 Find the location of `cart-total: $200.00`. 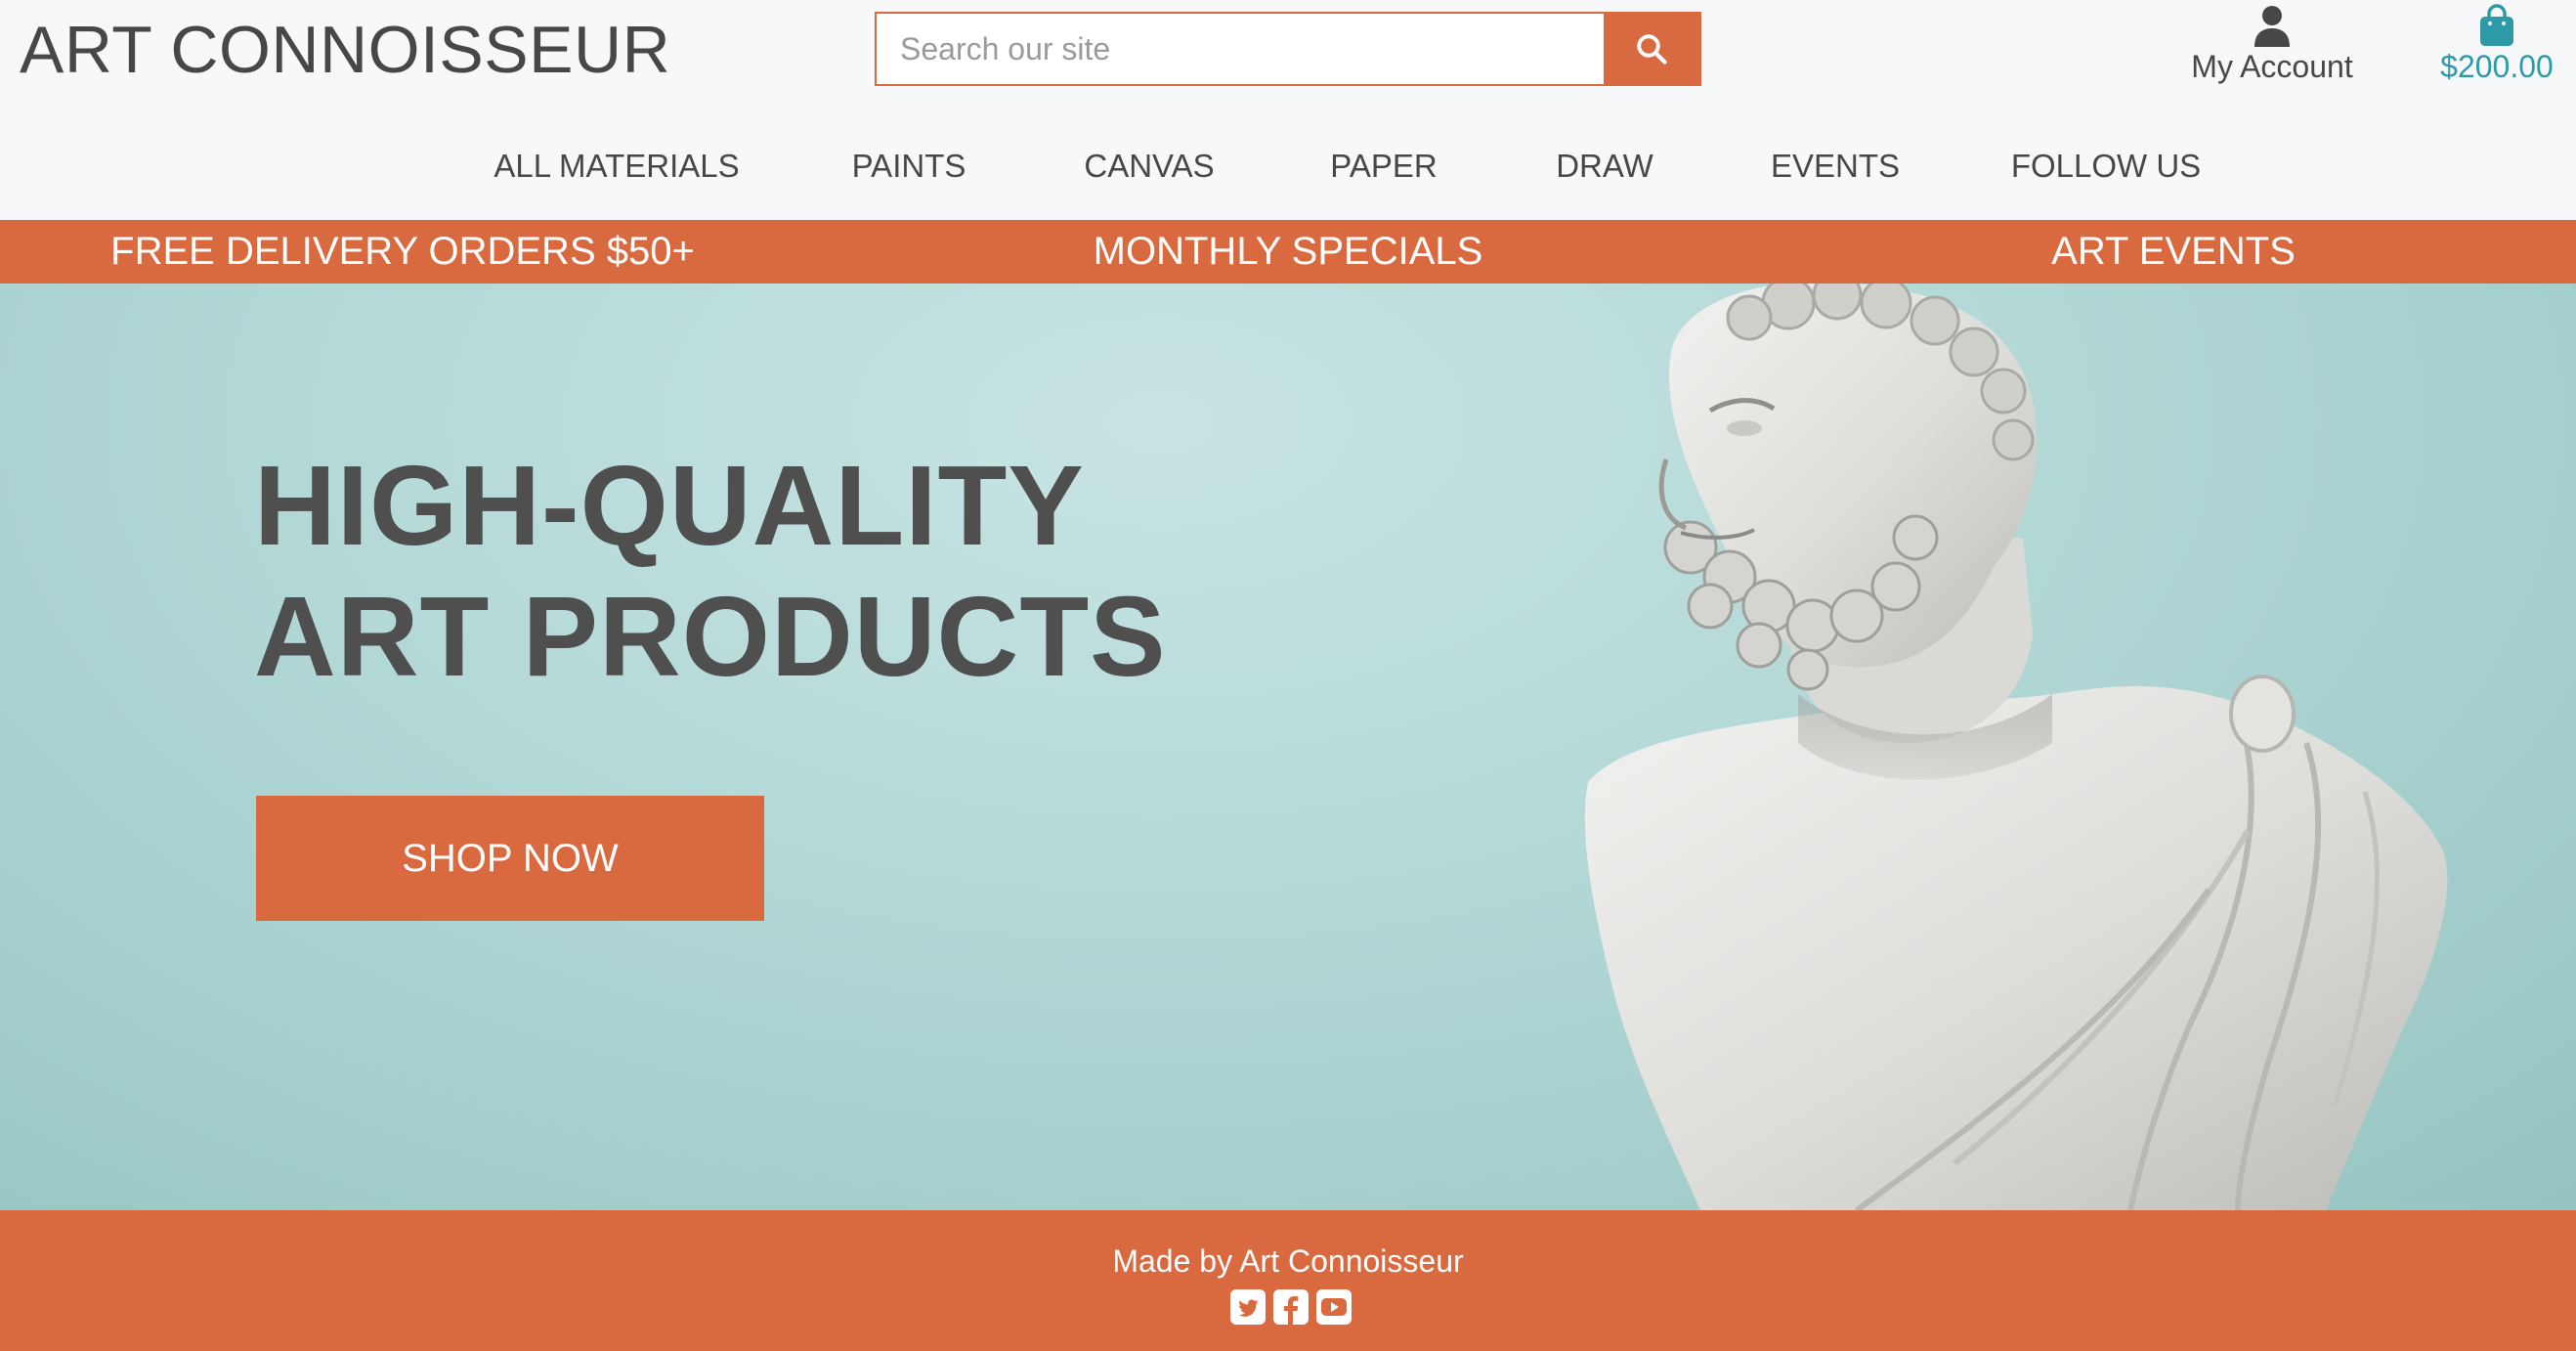

cart-total: $200.00 is located at coordinates (2497, 66).